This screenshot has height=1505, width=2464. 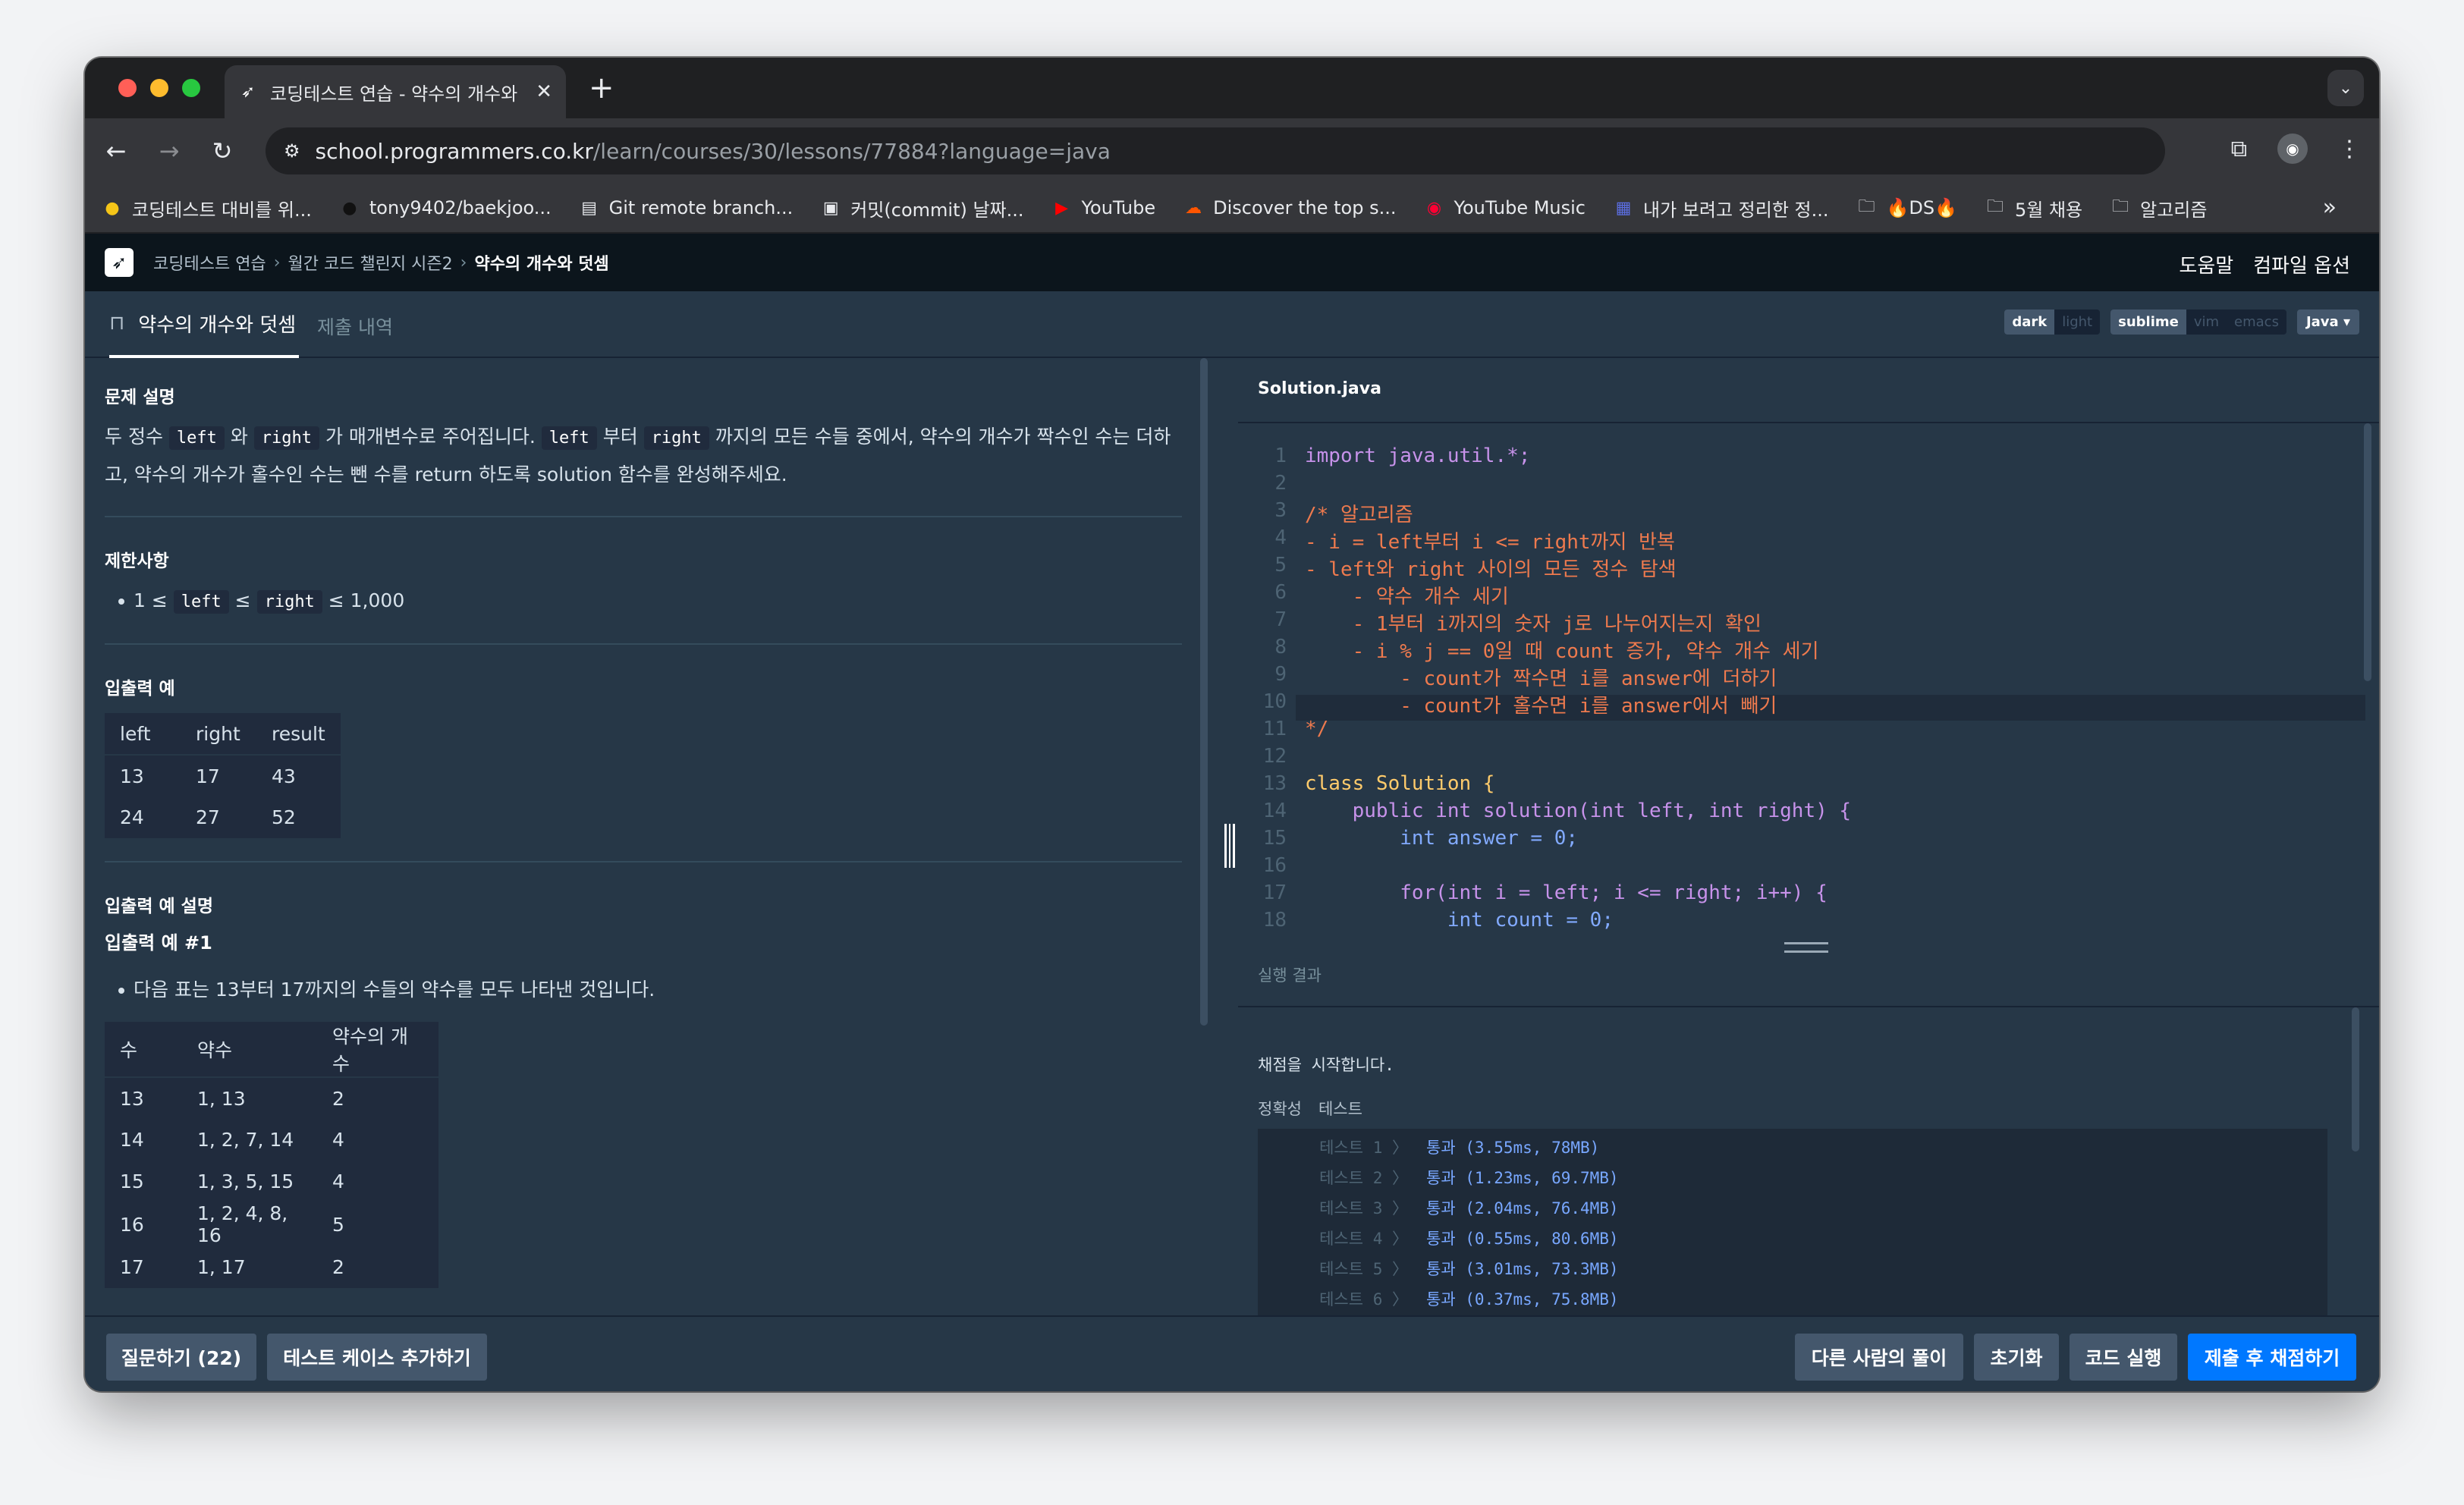 I want to click on back-icon: ←, so click(x=116, y=151).